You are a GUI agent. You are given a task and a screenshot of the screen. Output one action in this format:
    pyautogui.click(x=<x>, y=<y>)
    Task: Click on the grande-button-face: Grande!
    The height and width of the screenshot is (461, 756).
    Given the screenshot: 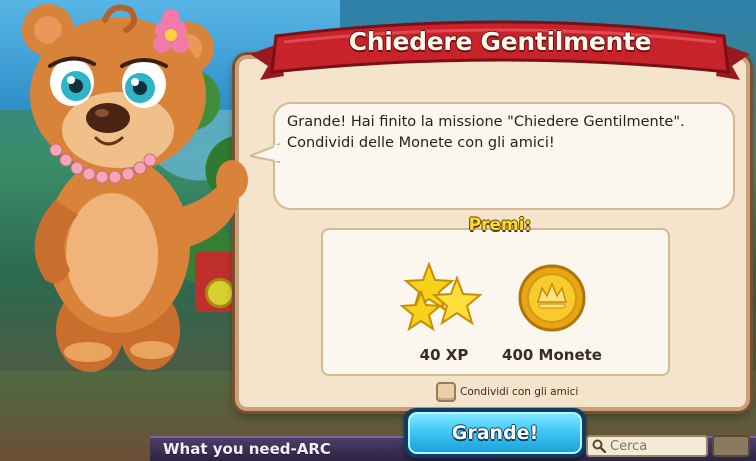 What is the action you would take?
    pyautogui.click(x=495, y=433)
    